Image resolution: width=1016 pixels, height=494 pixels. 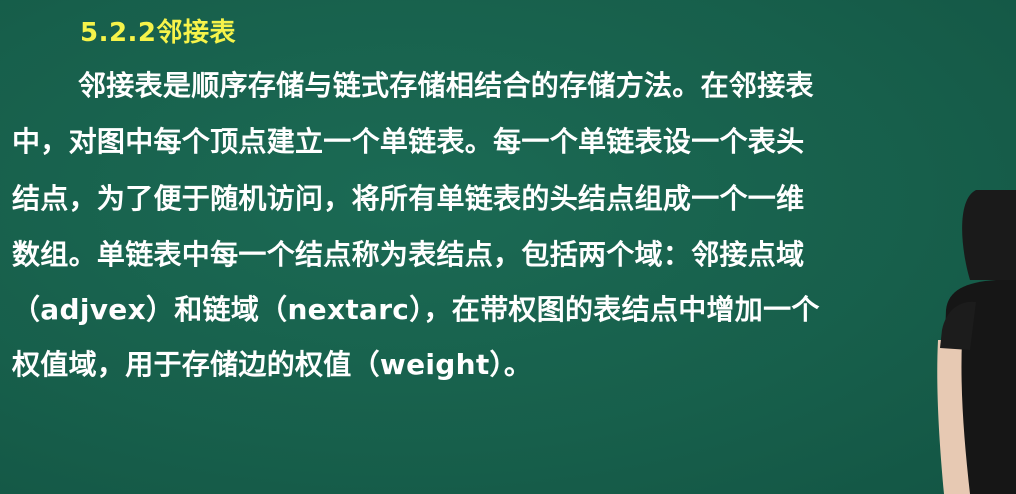 What do you see at coordinates (408, 141) in the screenshot?
I see `paragraph-line-2: 中，对图中每个顶点建立一个单链表。每一个单链表设一个表头` at bounding box center [408, 141].